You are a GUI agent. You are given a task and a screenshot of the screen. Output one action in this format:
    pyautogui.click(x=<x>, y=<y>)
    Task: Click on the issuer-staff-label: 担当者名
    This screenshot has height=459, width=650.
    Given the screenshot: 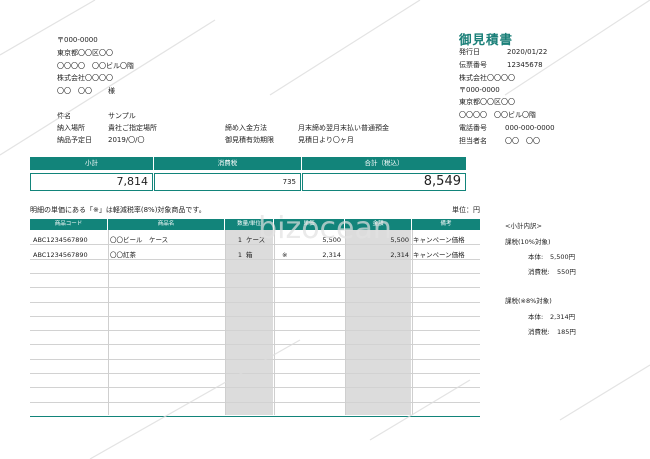 What is the action you would take?
    pyautogui.click(x=473, y=141)
    